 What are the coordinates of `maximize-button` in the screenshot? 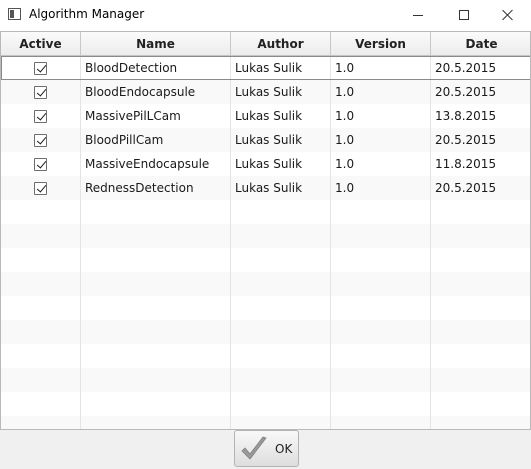 It's located at (464, 15).